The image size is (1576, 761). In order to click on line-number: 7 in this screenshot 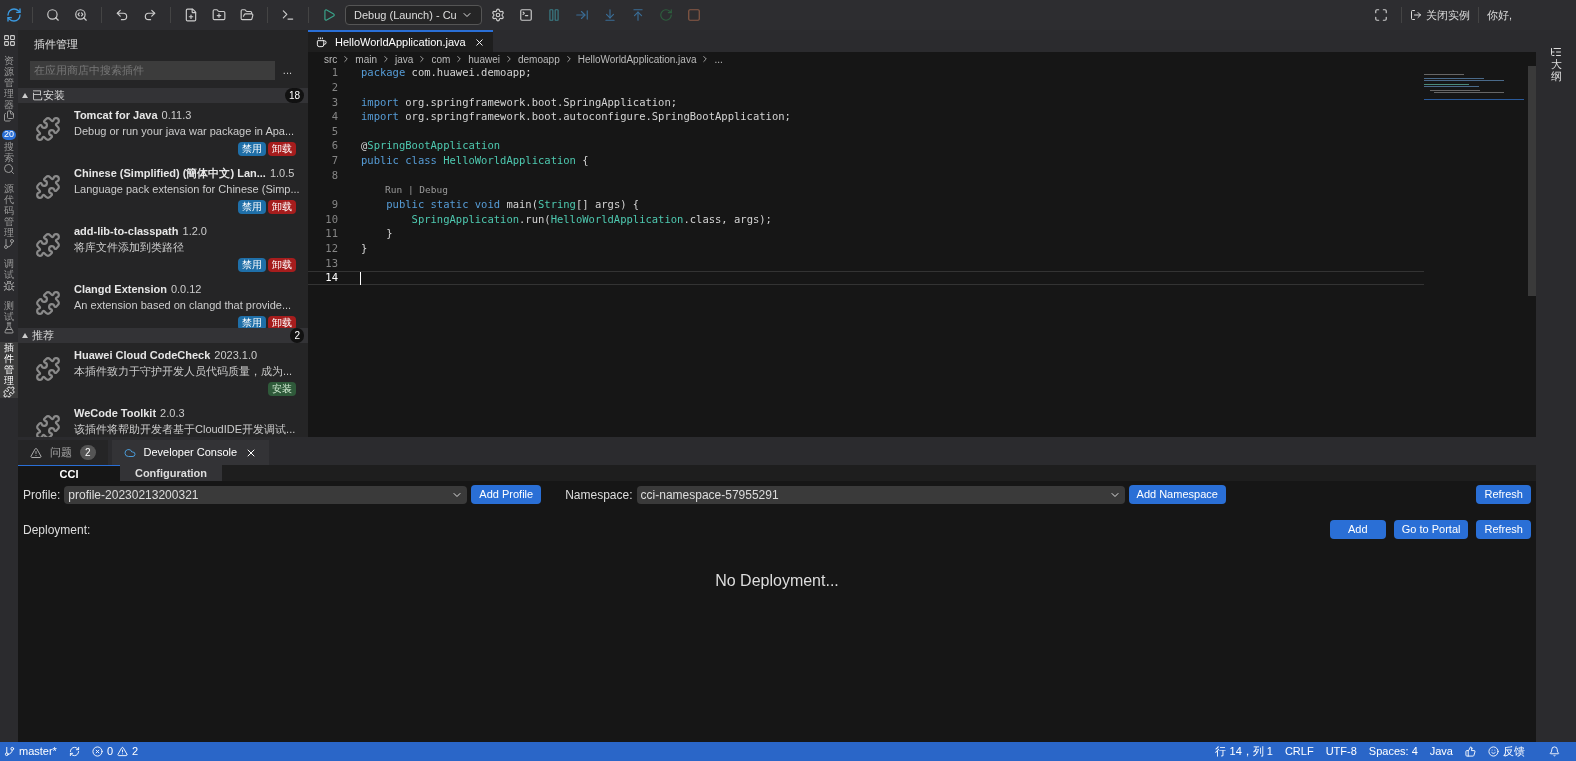, I will do `click(334, 160)`.